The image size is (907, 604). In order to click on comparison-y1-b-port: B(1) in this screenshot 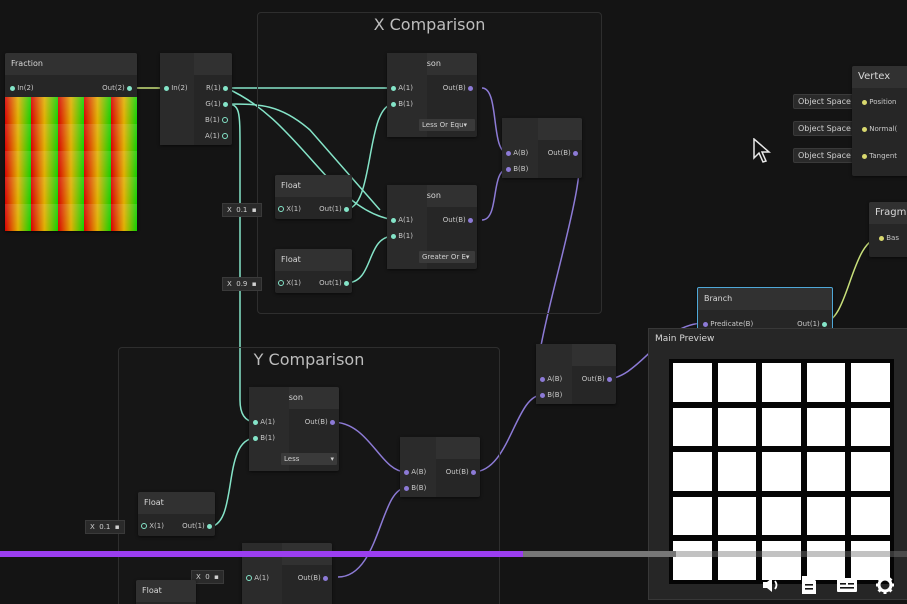, I will do `click(264, 438)`.